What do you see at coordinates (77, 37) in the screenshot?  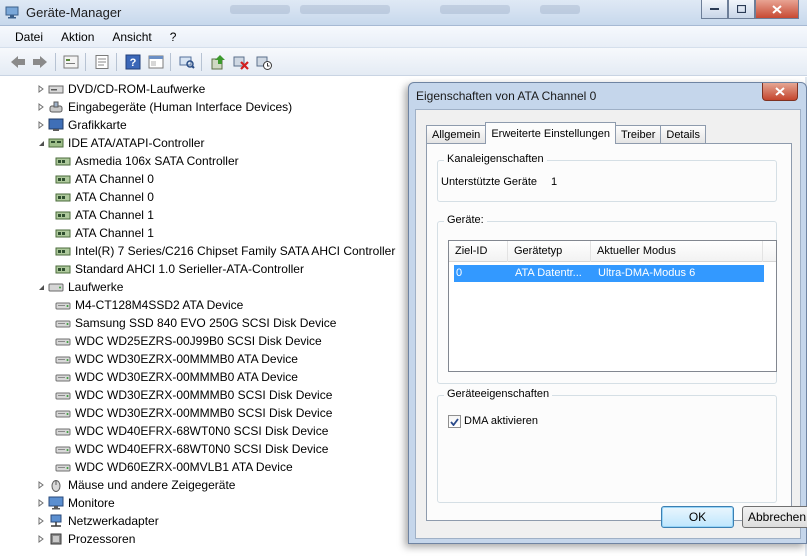 I see `menu-aktion: Aktion` at bounding box center [77, 37].